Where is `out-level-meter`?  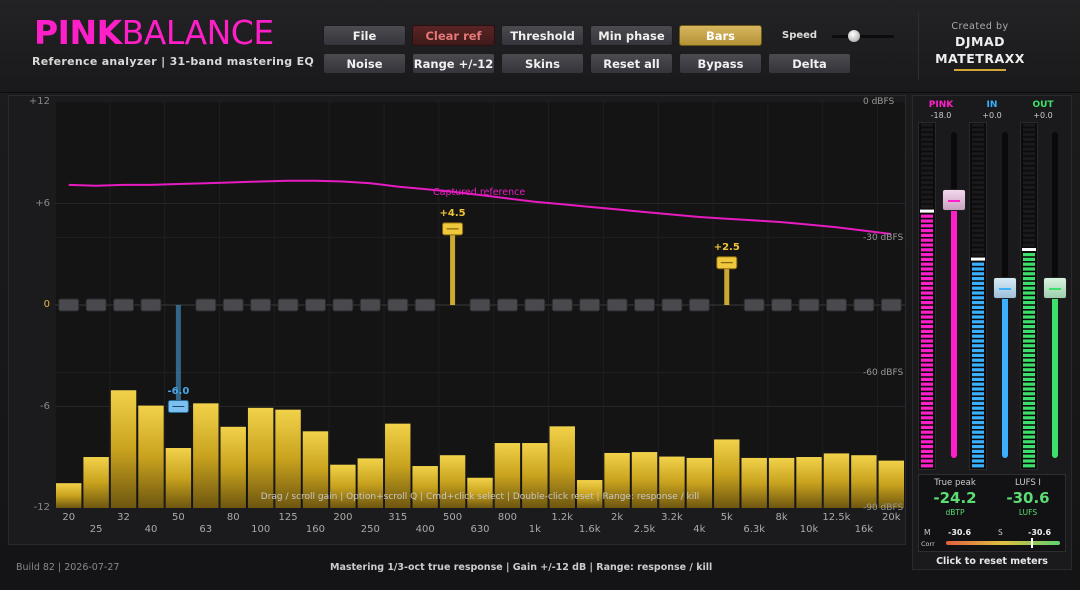
out-level-meter is located at coordinates (1029, 296).